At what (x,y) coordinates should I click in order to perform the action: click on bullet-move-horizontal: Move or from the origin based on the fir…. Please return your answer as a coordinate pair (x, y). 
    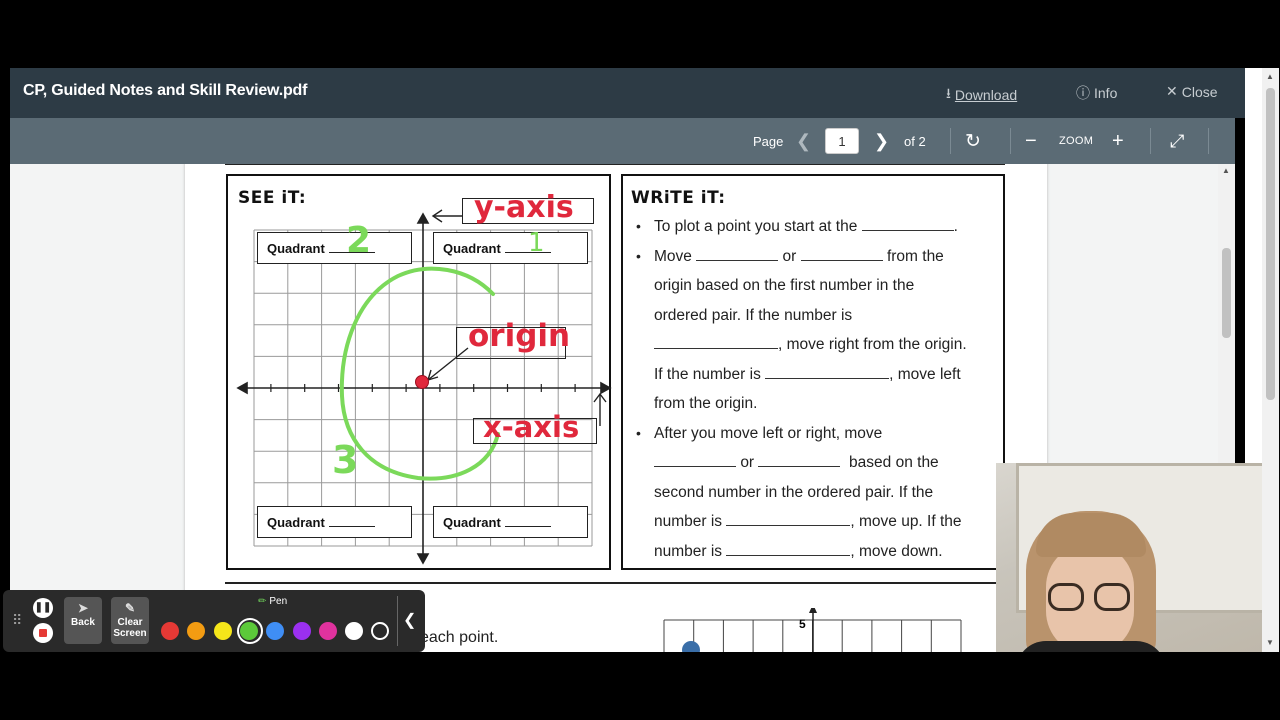
    Looking at the image, I should click on (819, 330).